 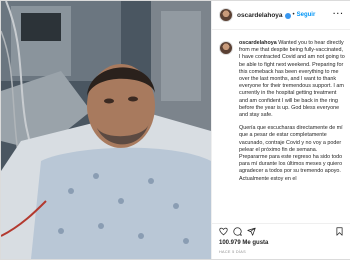 What do you see at coordinates (260, 15) in the screenshot?
I see `username-link: oscardelahoya` at bounding box center [260, 15].